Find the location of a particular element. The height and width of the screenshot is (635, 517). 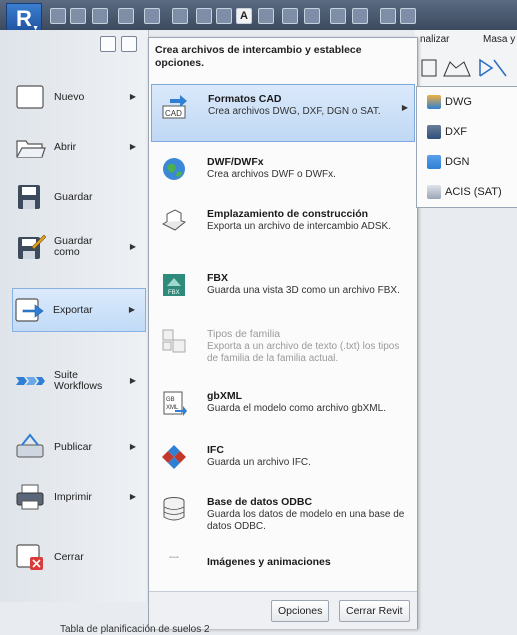

submenu-item-acis-sat: ACIS (SAT) is located at coordinates (464, 192).